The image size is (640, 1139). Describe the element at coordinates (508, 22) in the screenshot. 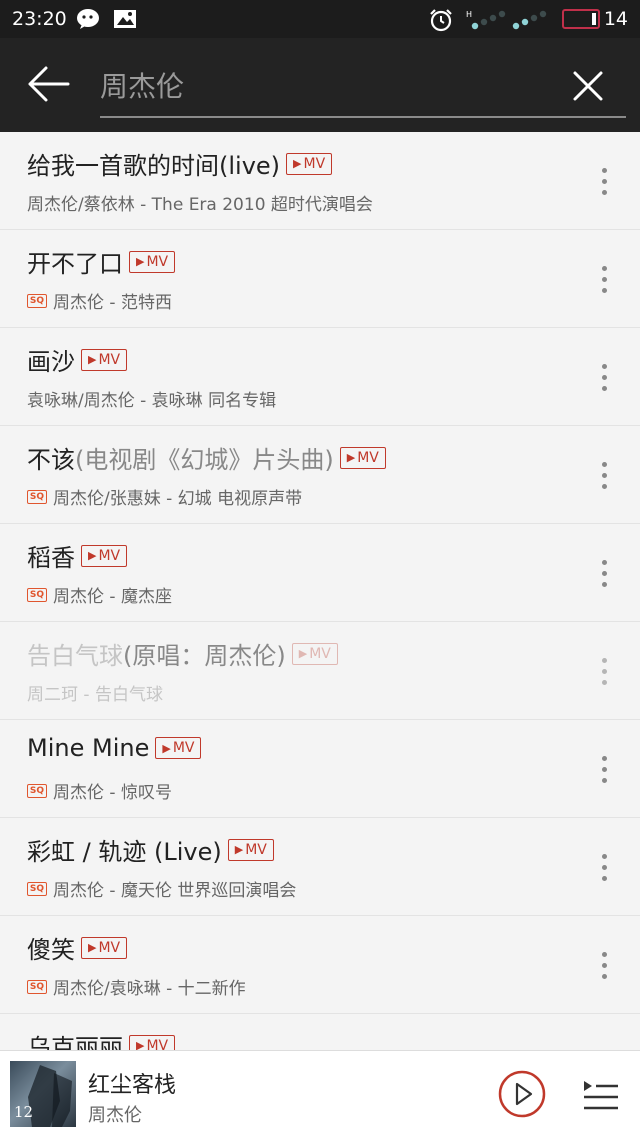

I see `signal-icon: H` at that location.